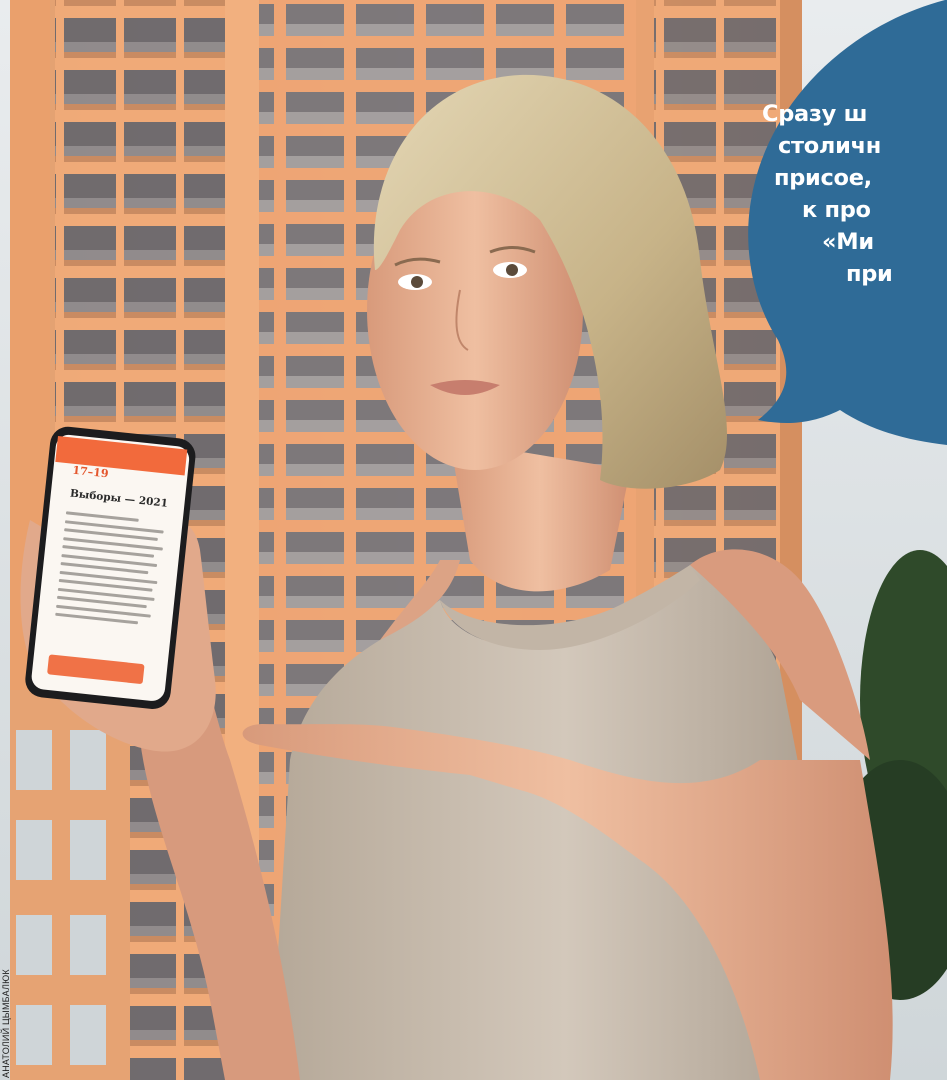 The width and height of the screenshot is (947, 1080). I want to click on phone-button, so click(96, 669).